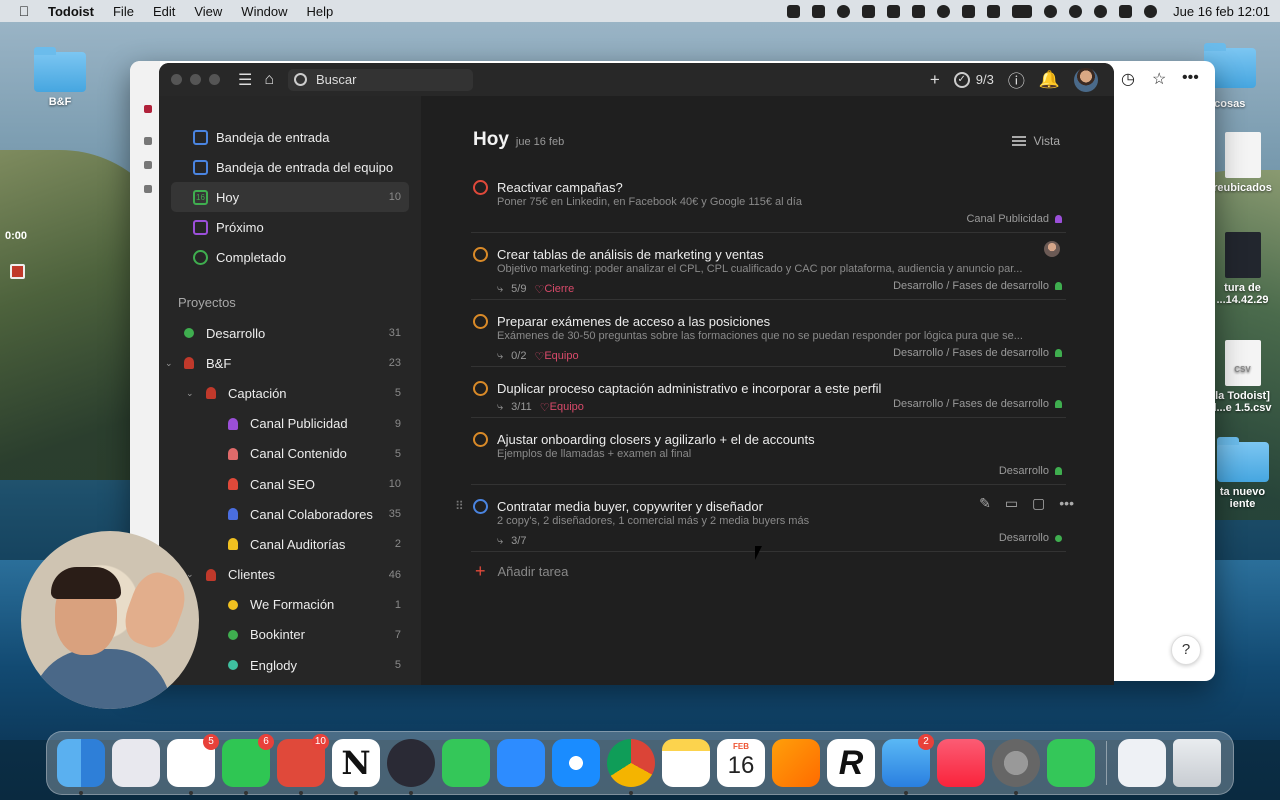  I want to click on task-title: Reactivar campañas?, so click(781, 181).